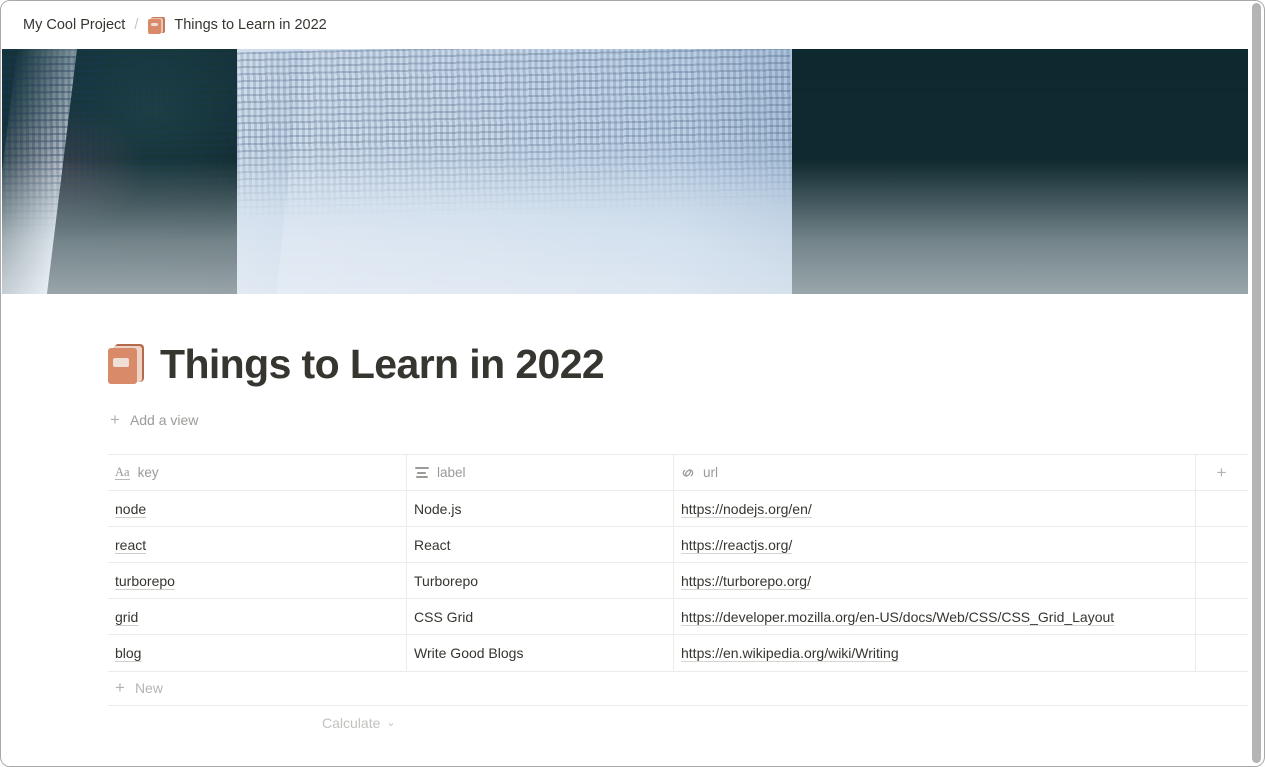 The height and width of the screenshot is (767, 1265). I want to click on add-column-button: +, so click(1222, 472).